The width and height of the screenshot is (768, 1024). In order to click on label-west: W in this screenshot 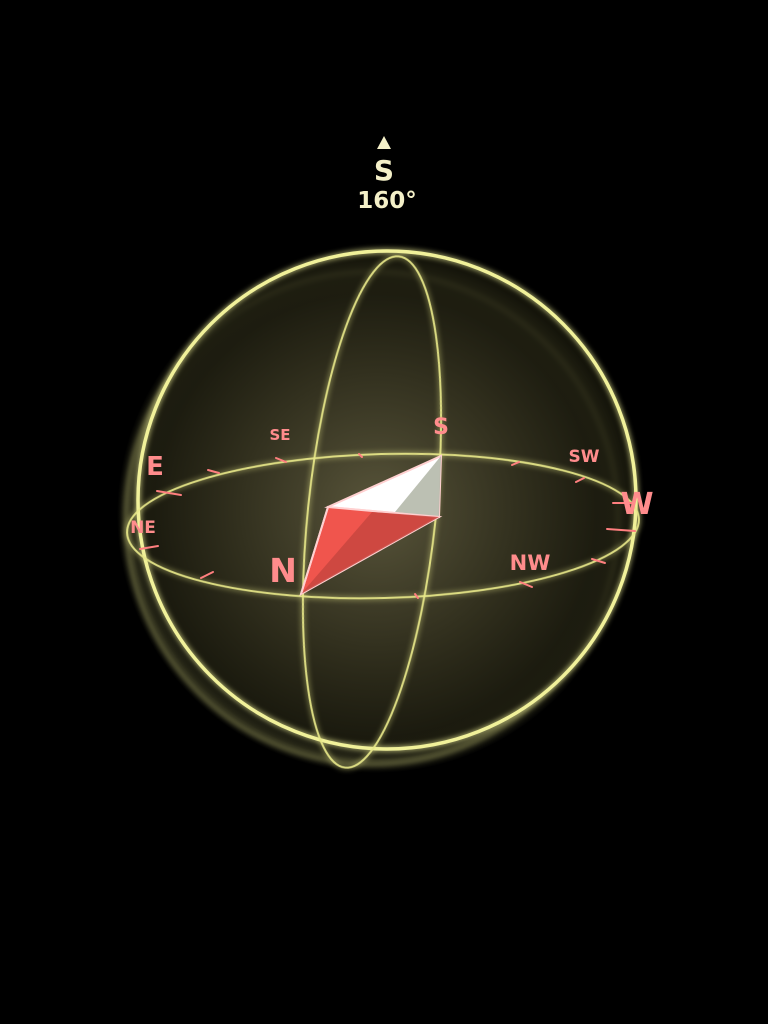, I will do `click(636, 504)`.